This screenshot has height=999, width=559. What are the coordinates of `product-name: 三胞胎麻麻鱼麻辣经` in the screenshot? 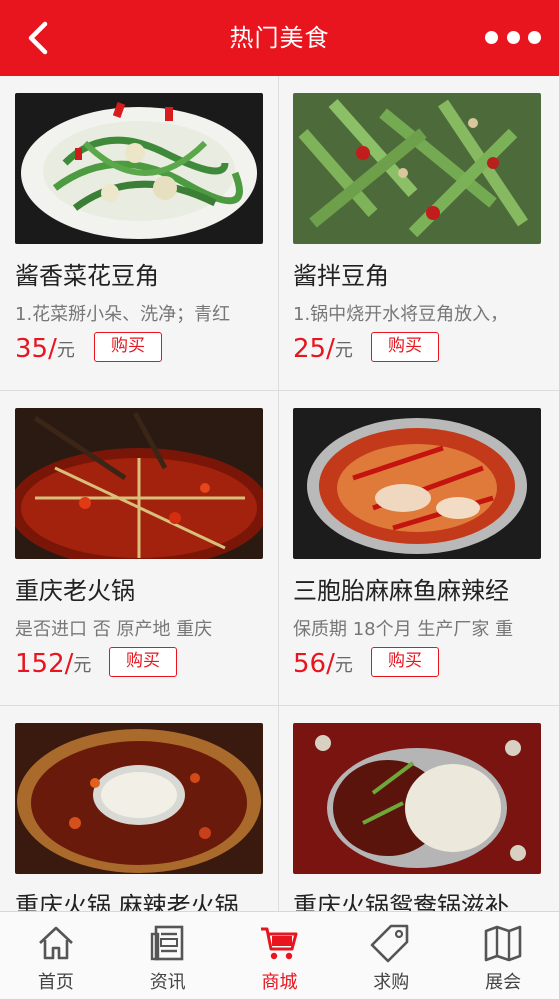 It's located at (401, 588).